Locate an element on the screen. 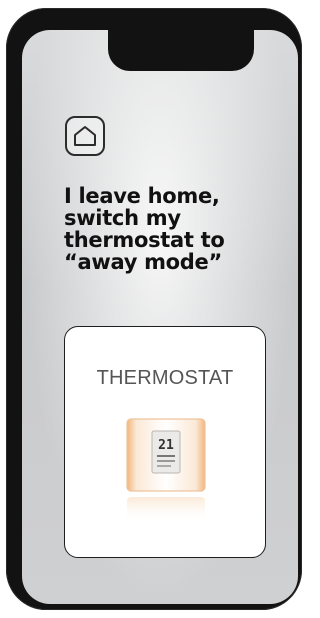  thermostat-reflection is located at coordinates (166, 510).